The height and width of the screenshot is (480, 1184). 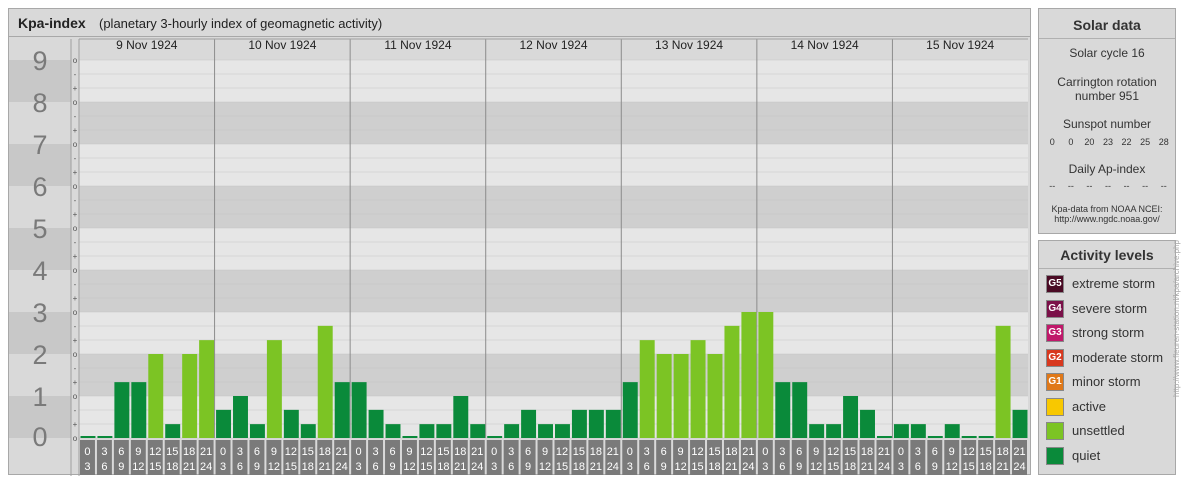 I want to click on carrington-number: number 951, so click(x=1107, y=96).